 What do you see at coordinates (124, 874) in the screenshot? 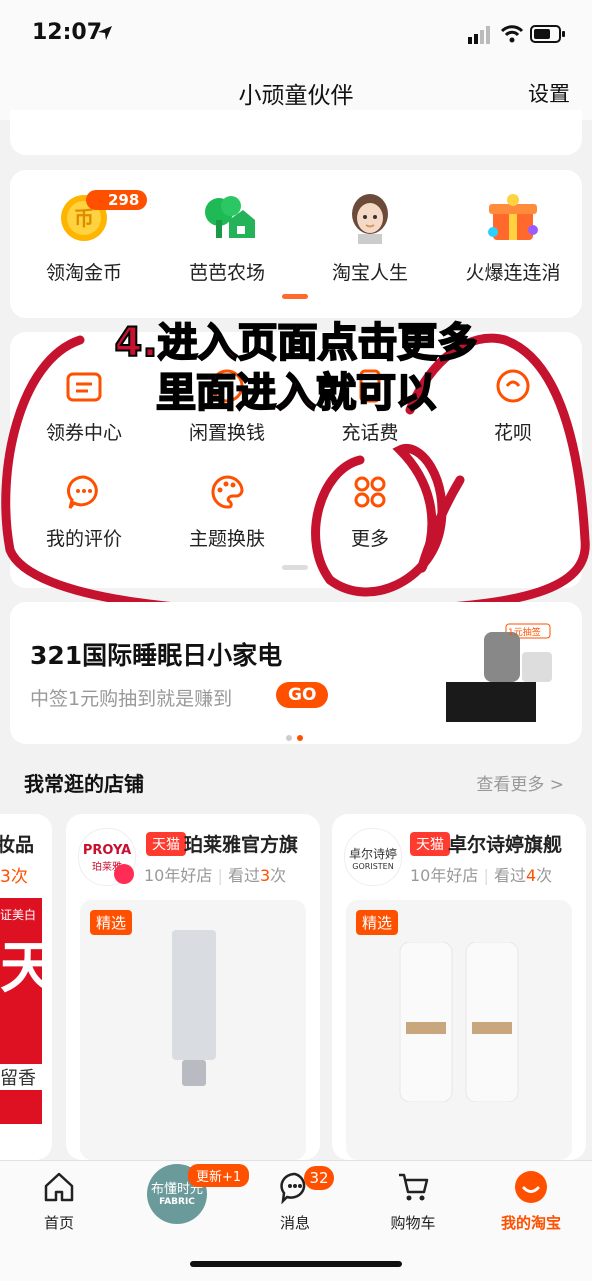
I see `live-icon` at bounding box center [124, 874].